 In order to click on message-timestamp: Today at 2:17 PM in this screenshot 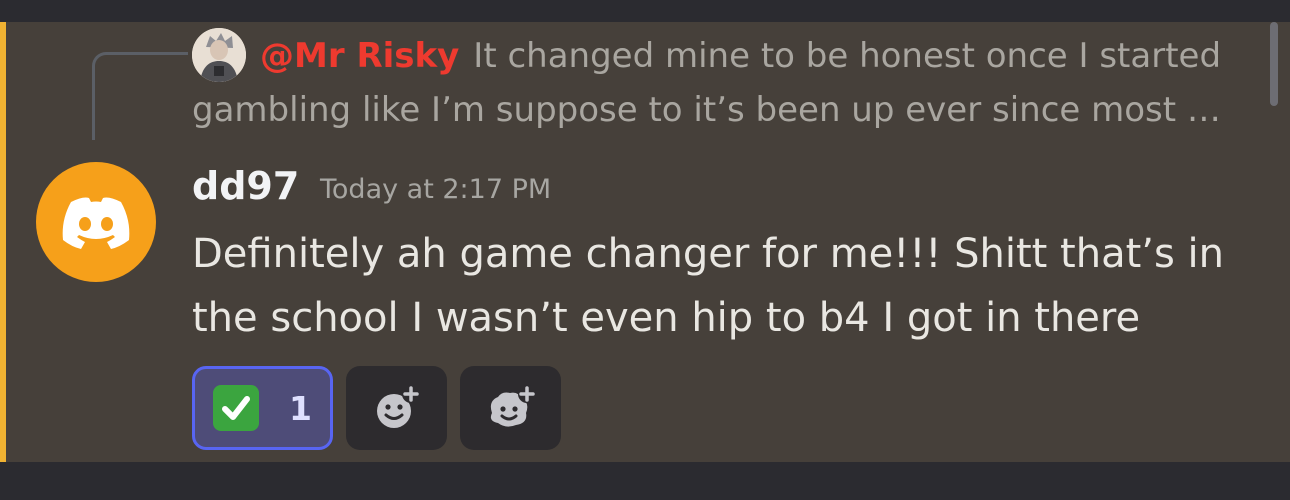, I will do `click(436, 189)`.